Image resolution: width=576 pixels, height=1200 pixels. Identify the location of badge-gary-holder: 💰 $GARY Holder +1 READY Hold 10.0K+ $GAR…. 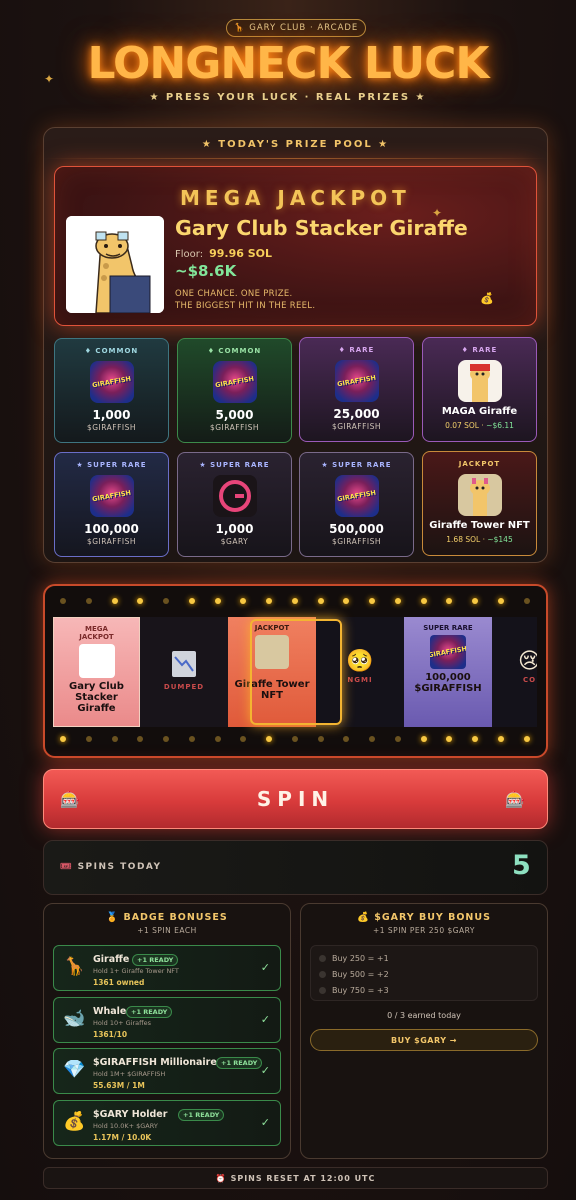
(167, 1123).